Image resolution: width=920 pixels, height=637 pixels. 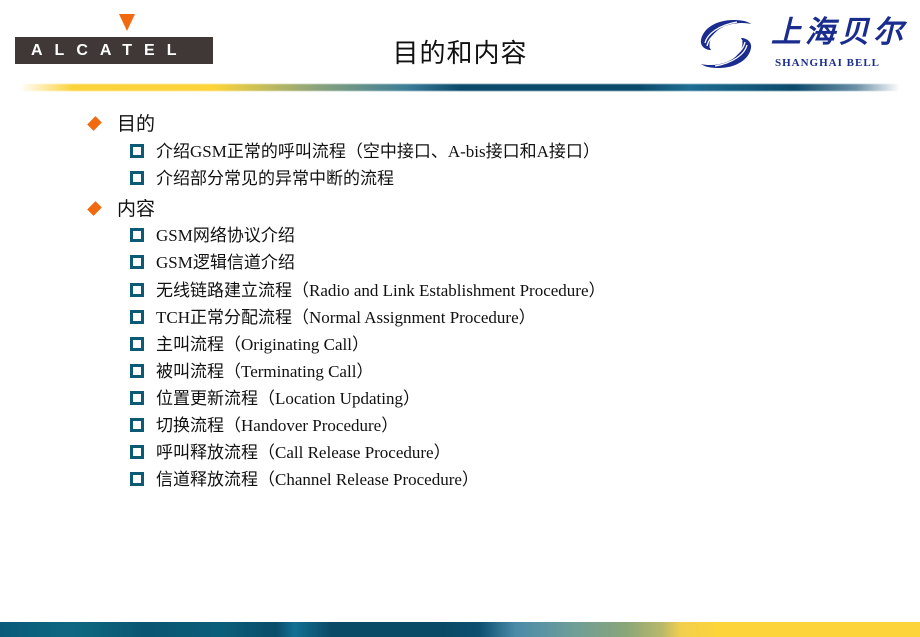 I want to click on section-heading-label: 内容, so click(x=136, y=209).